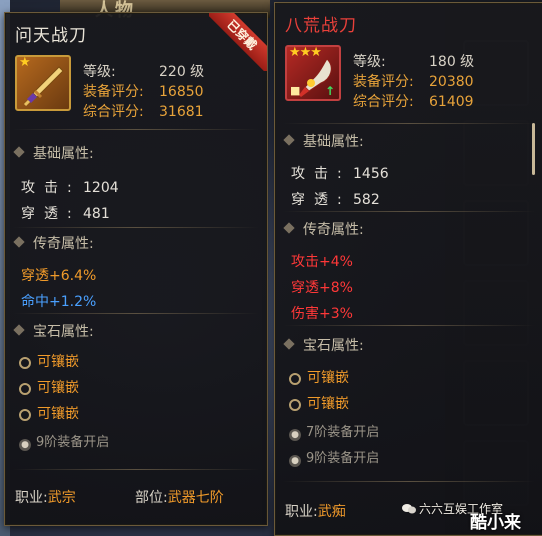  Describe the element at coordinates (366, 200) in the screenshot. I see `attr-value: 582` at that location.